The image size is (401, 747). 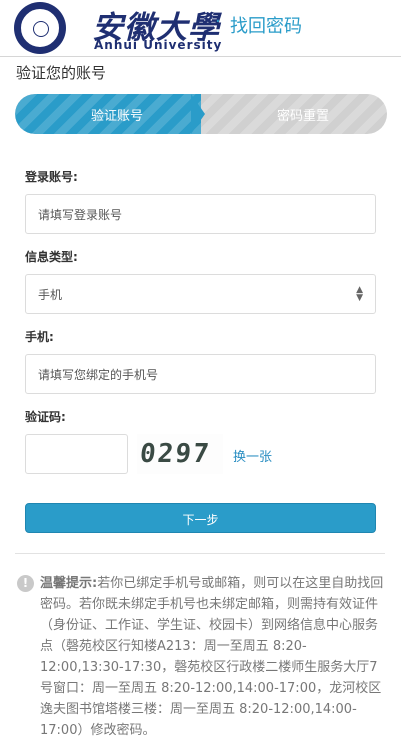 What do you see at coordinates (45, 417) in the screenshot?
I see `captcha-label: 验证码:` at bounding box center [45, 417].